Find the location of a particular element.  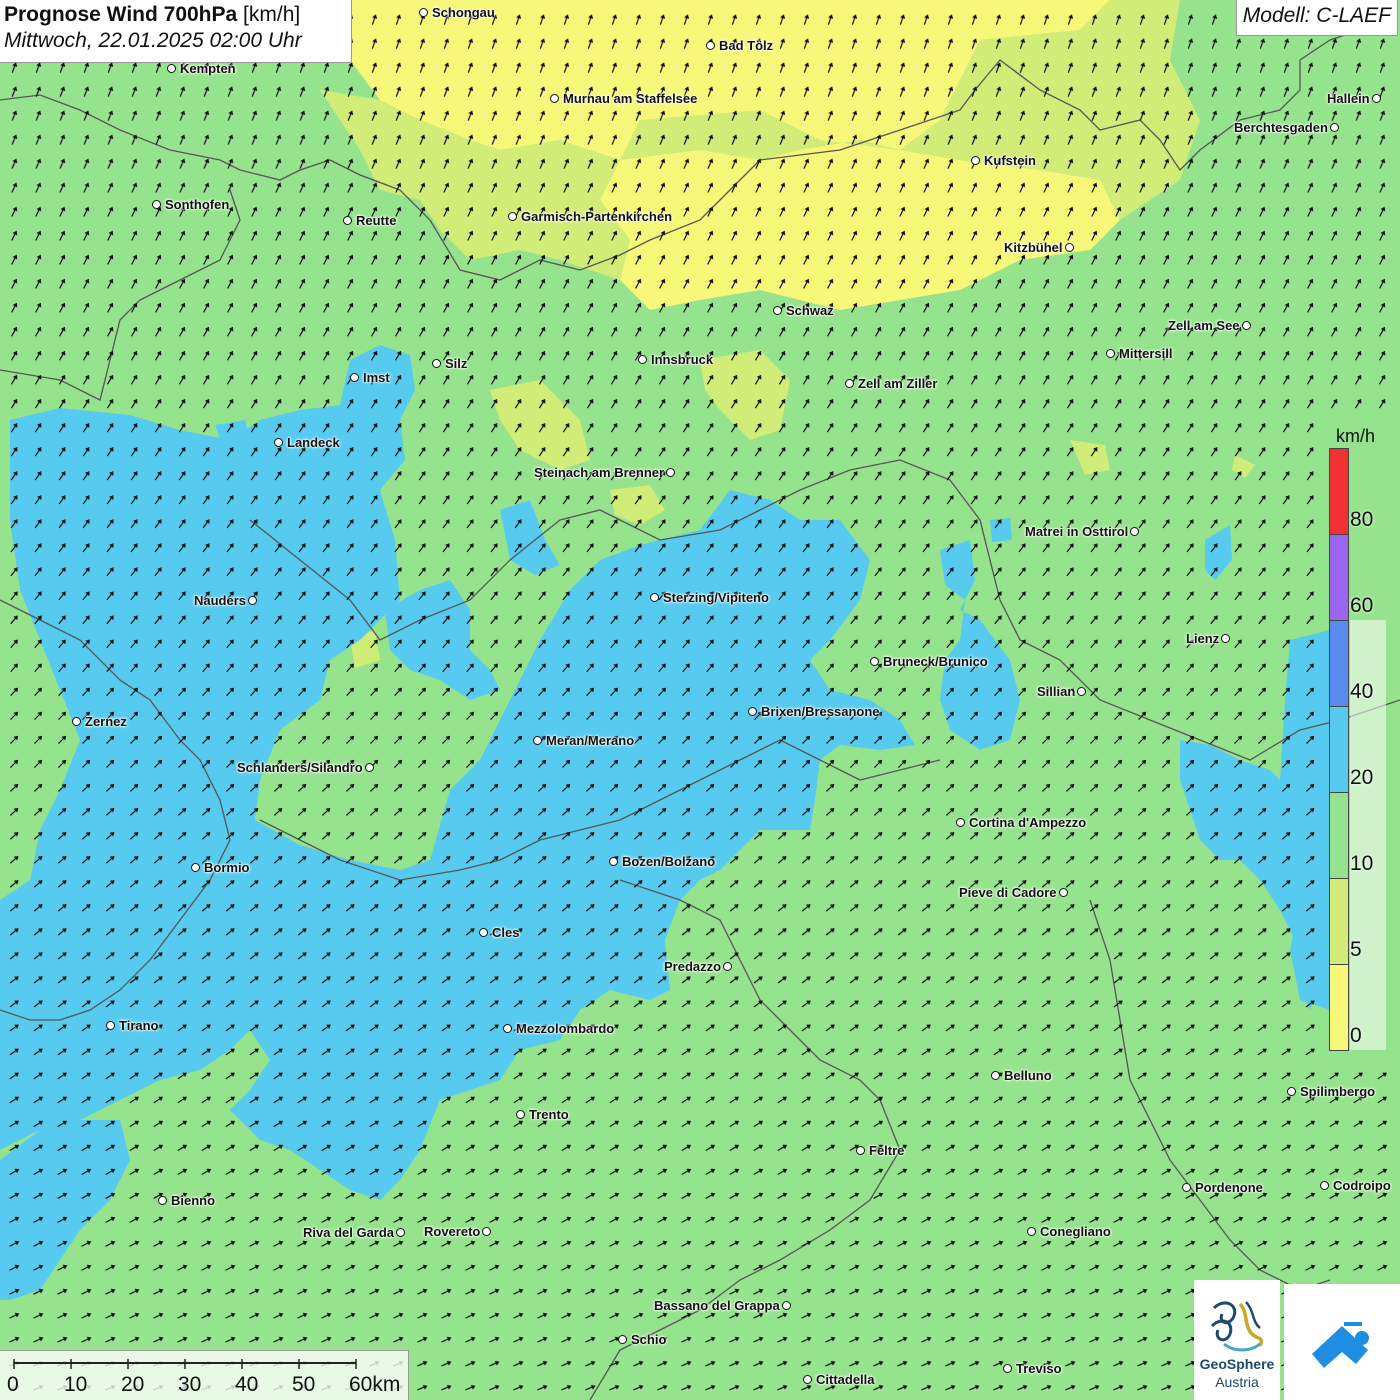

city-label: Mittersill is located at coordinates (1146, 353).